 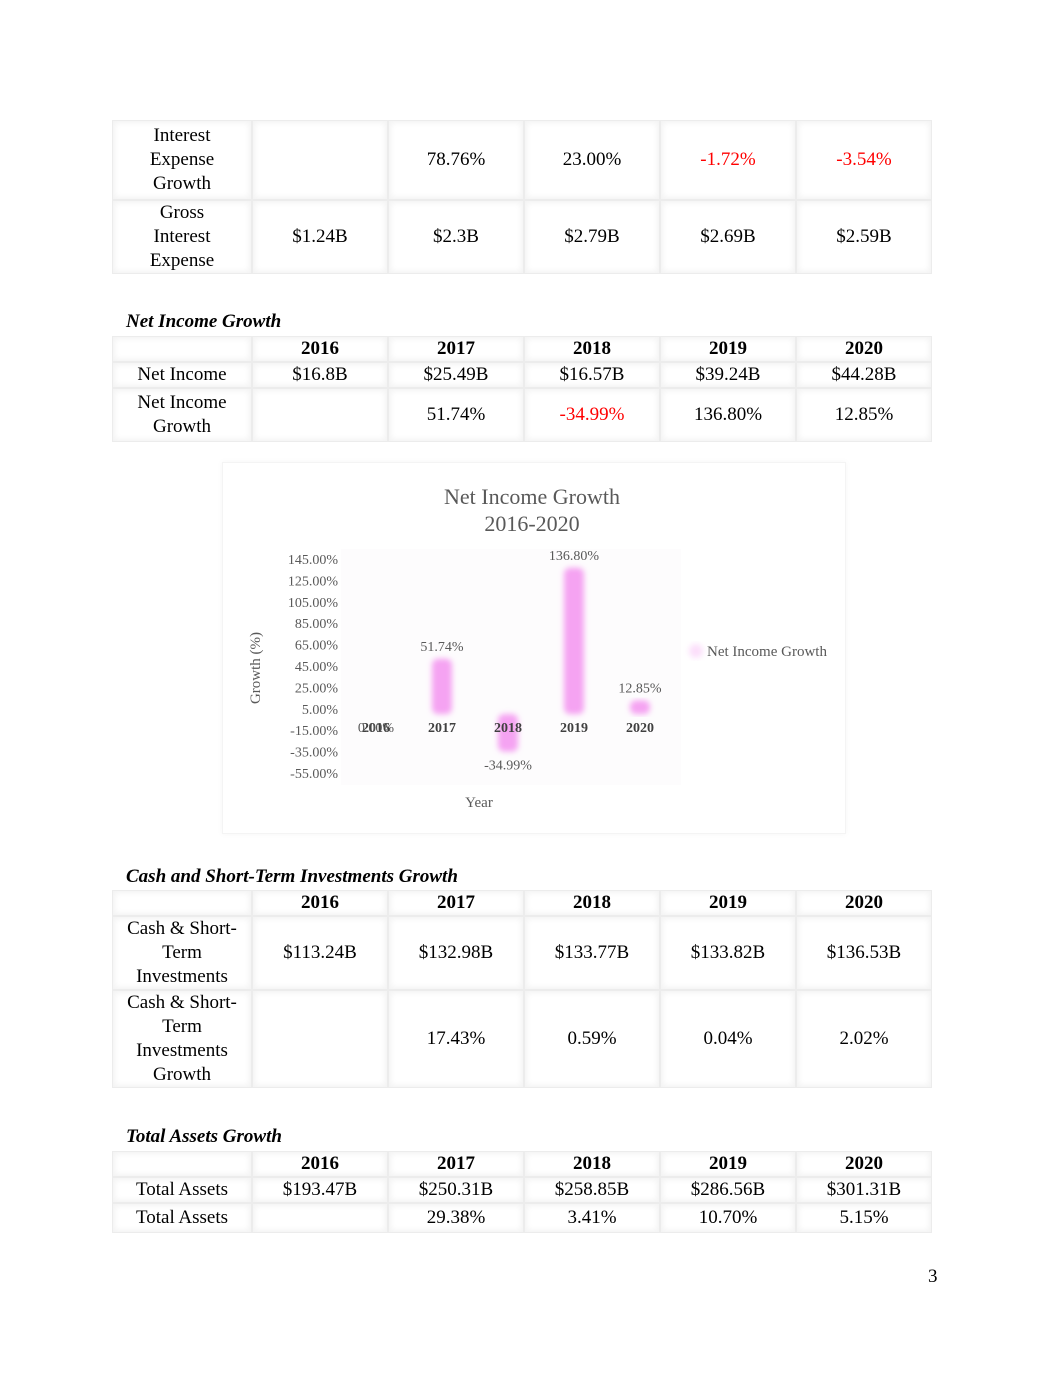 I want to click on table-cell: 136.80%, so click(x=728, y=415).